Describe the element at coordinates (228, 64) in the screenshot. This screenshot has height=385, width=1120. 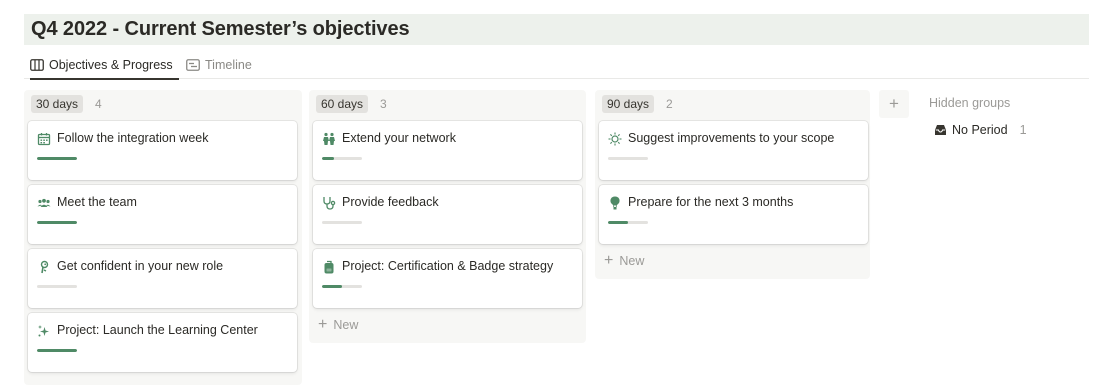
I see `tab-label: Timeline` at that location.